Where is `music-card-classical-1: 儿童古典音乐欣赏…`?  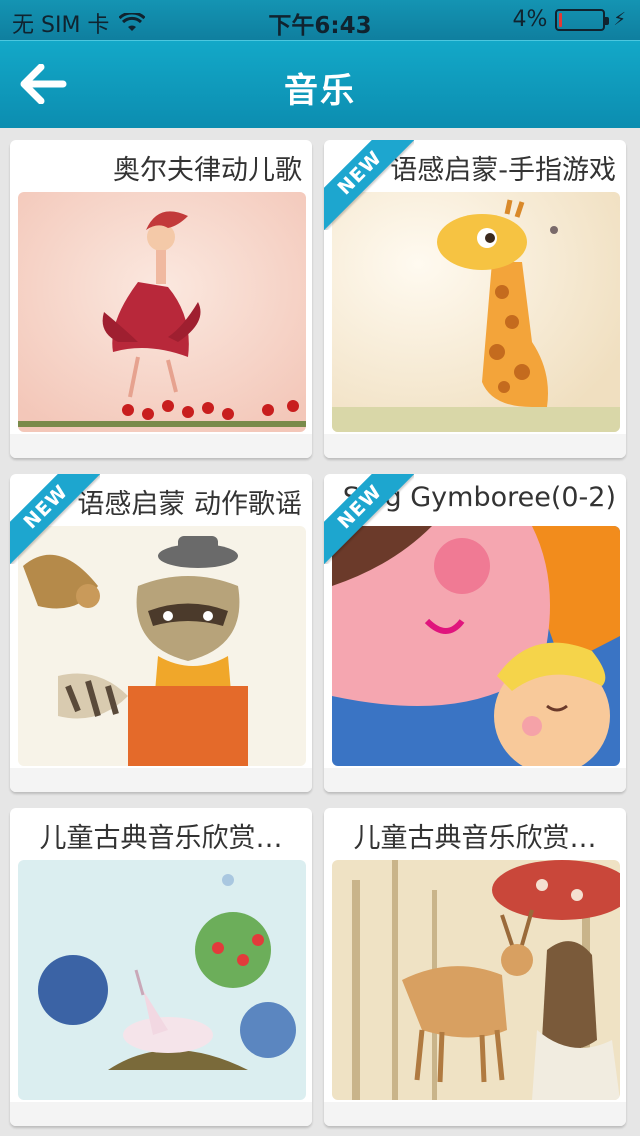 music-card-classical-1: 儿童古典音乐欣赏… is located at coordinates (161, 967).